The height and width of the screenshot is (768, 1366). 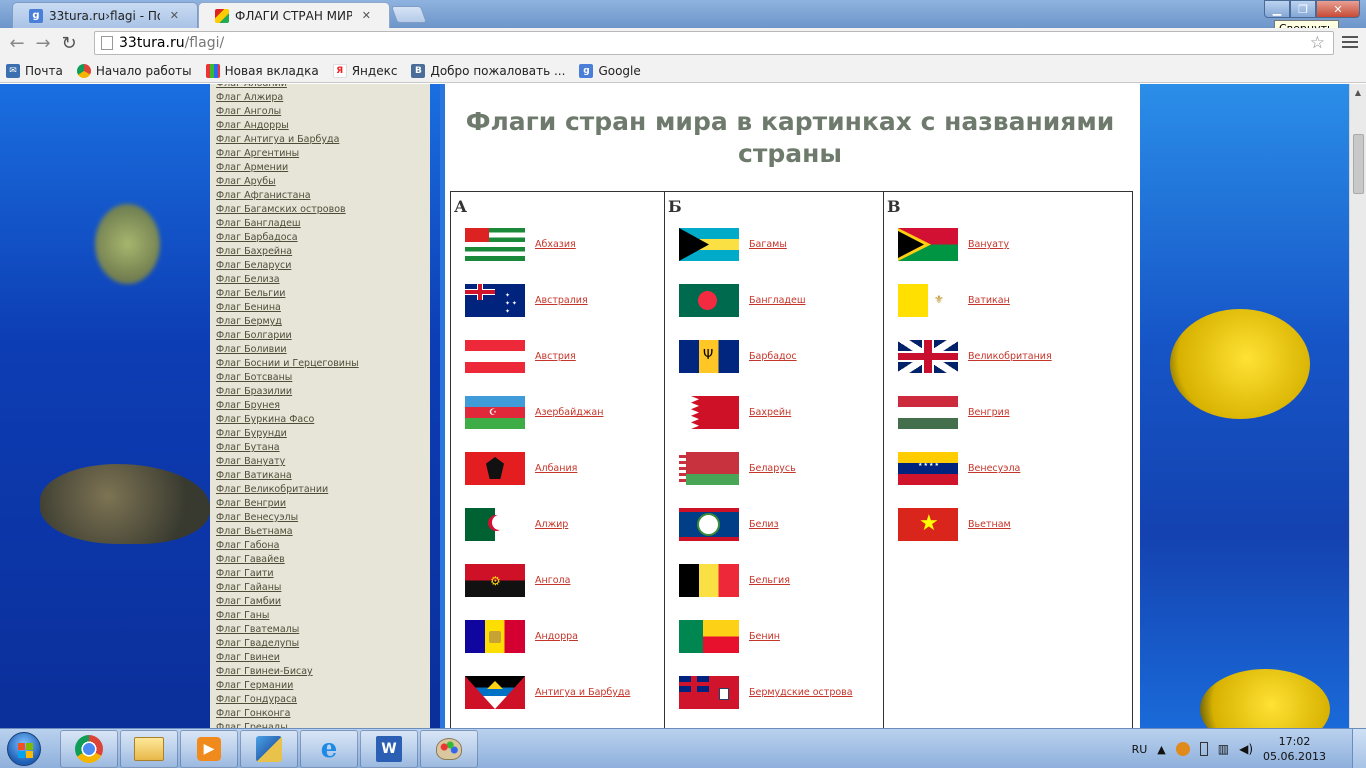 What do you see at coordinates (928, 300) in the screenshot?
I see `flag-image: ⚜` at bounding box center [928, 300].